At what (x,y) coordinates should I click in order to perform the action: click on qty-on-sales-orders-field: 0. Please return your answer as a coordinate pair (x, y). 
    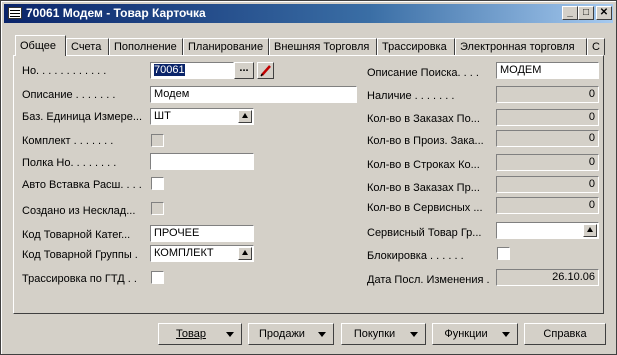
    Looking at the image, I should click on (547, 184).